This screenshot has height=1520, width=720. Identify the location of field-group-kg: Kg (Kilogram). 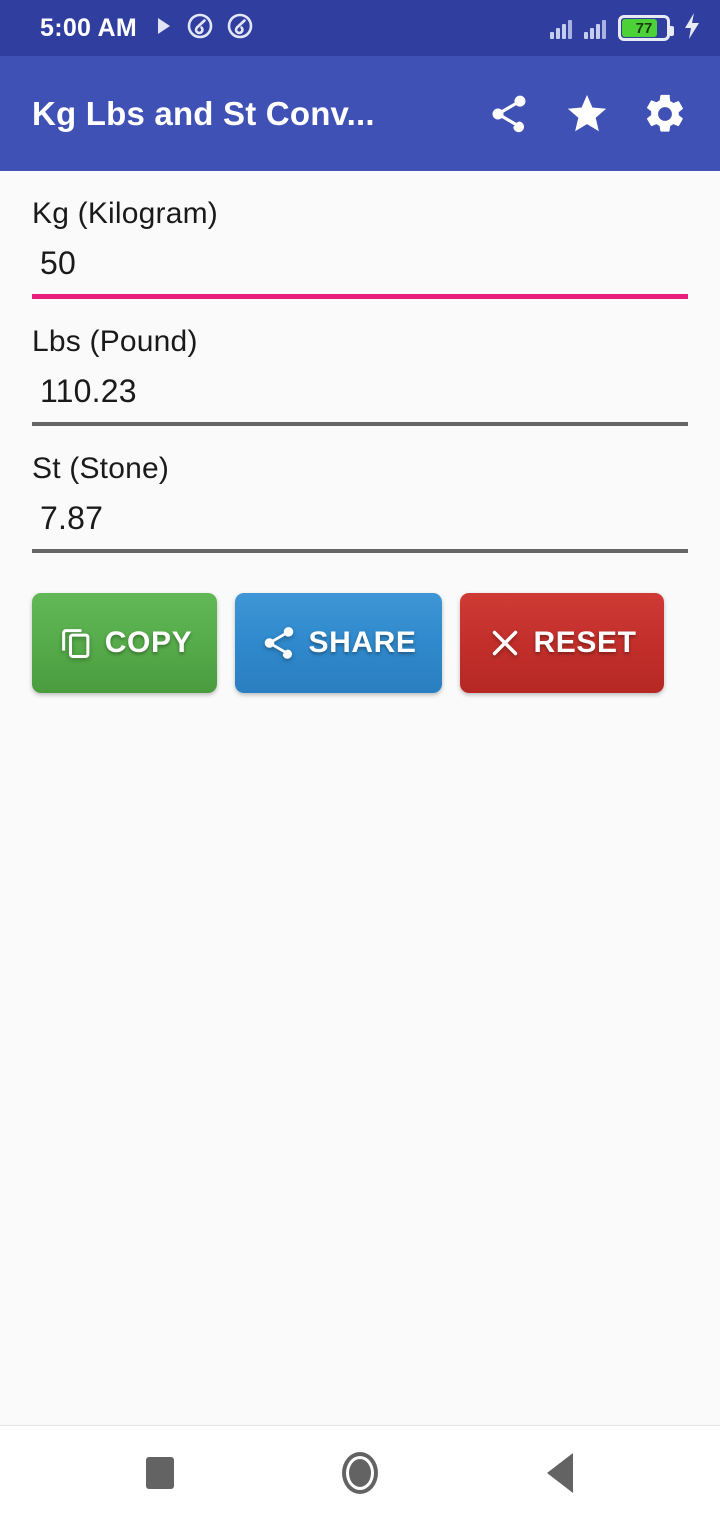
(360, 248).